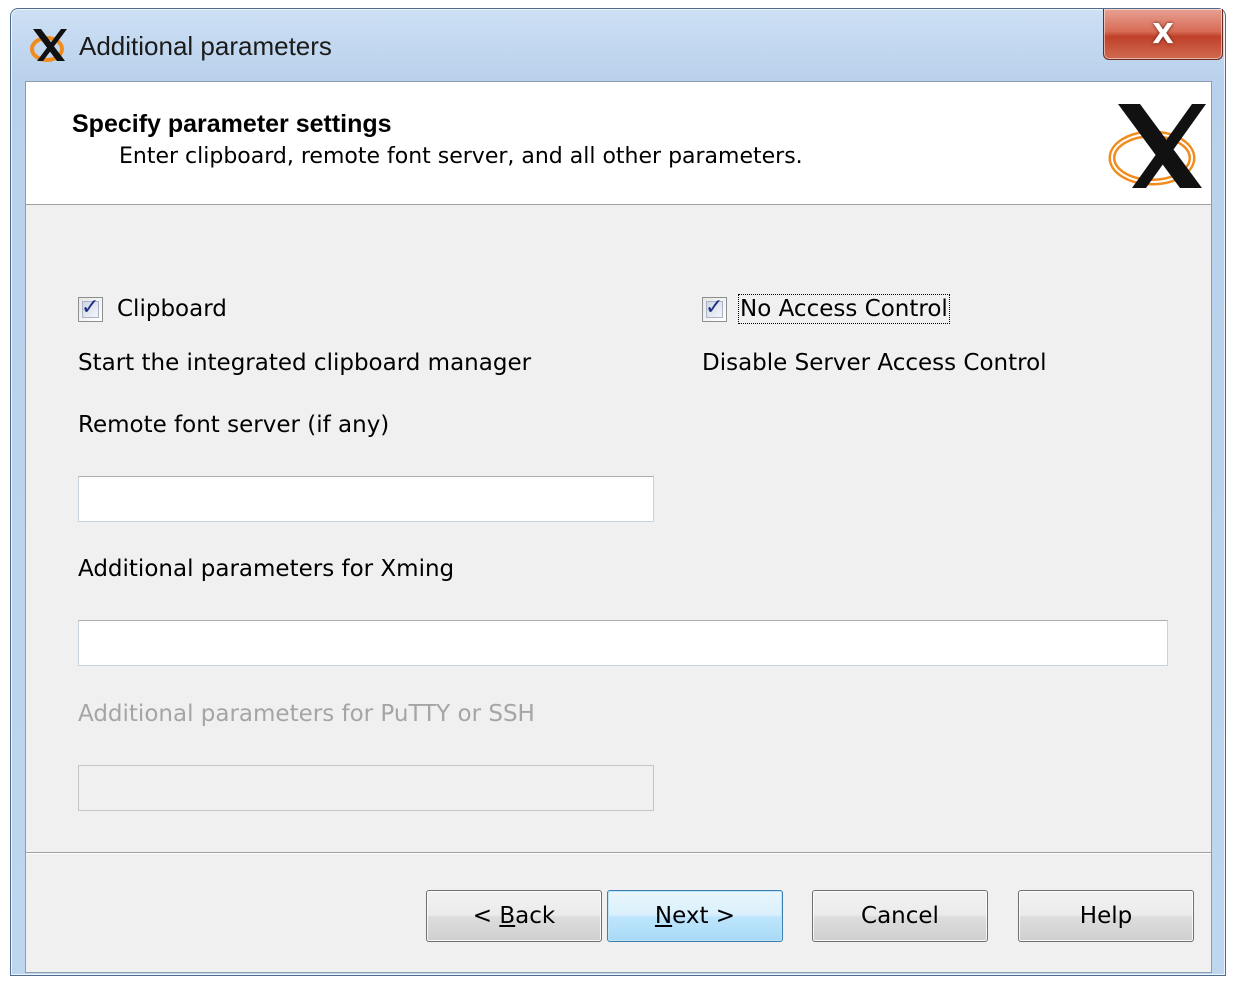 The image size is (1238, 981). What do you see at coordinates (514, 916) in the screenshot?
I see `back-button: < Back` at bounding box center [514, 916].